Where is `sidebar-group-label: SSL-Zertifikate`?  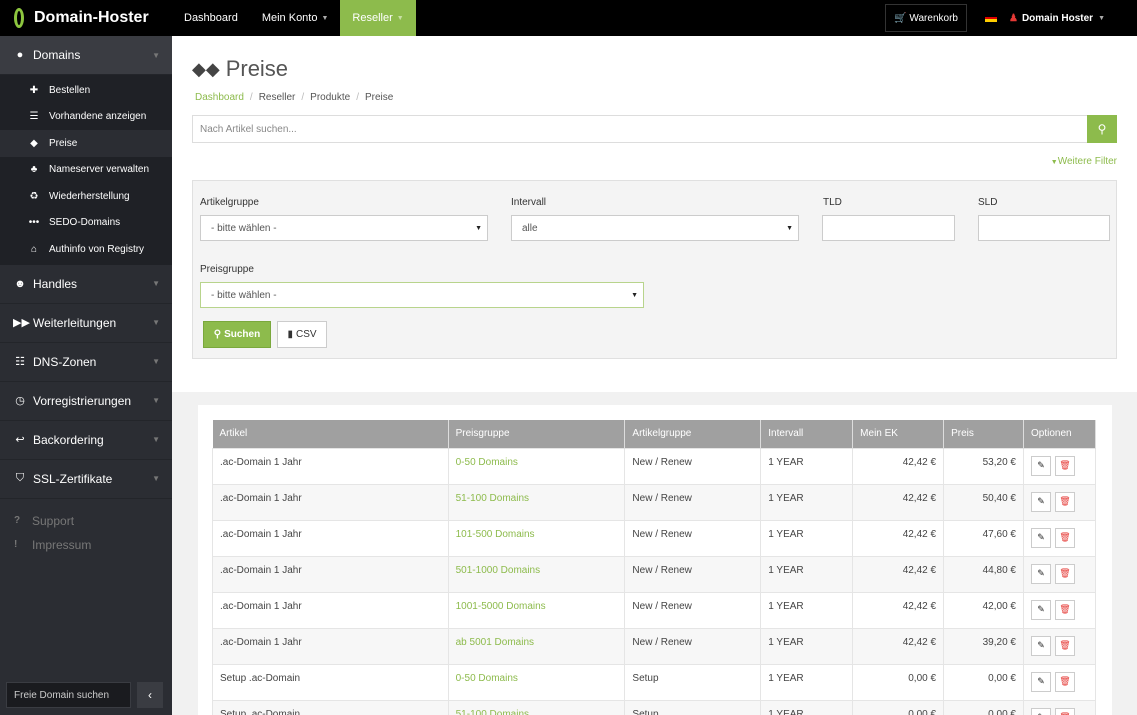
sidebar-group-label: SSL-Zertifikate is located at coordinates (73, 478).